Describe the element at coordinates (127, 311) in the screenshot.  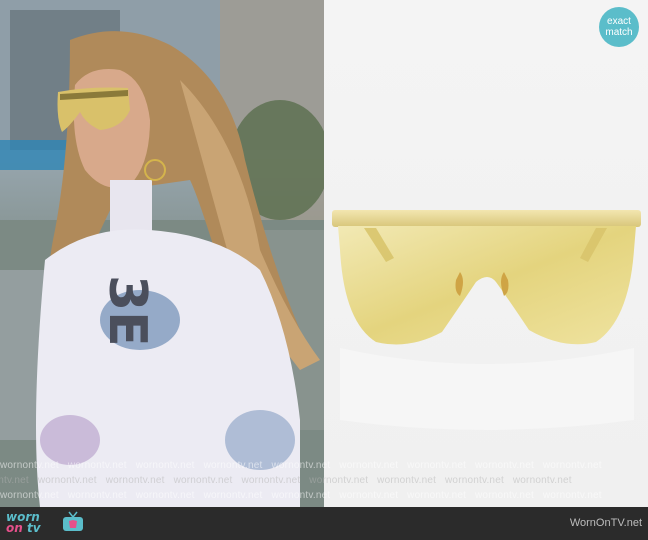
I see `svg-text: 3E` at that location.